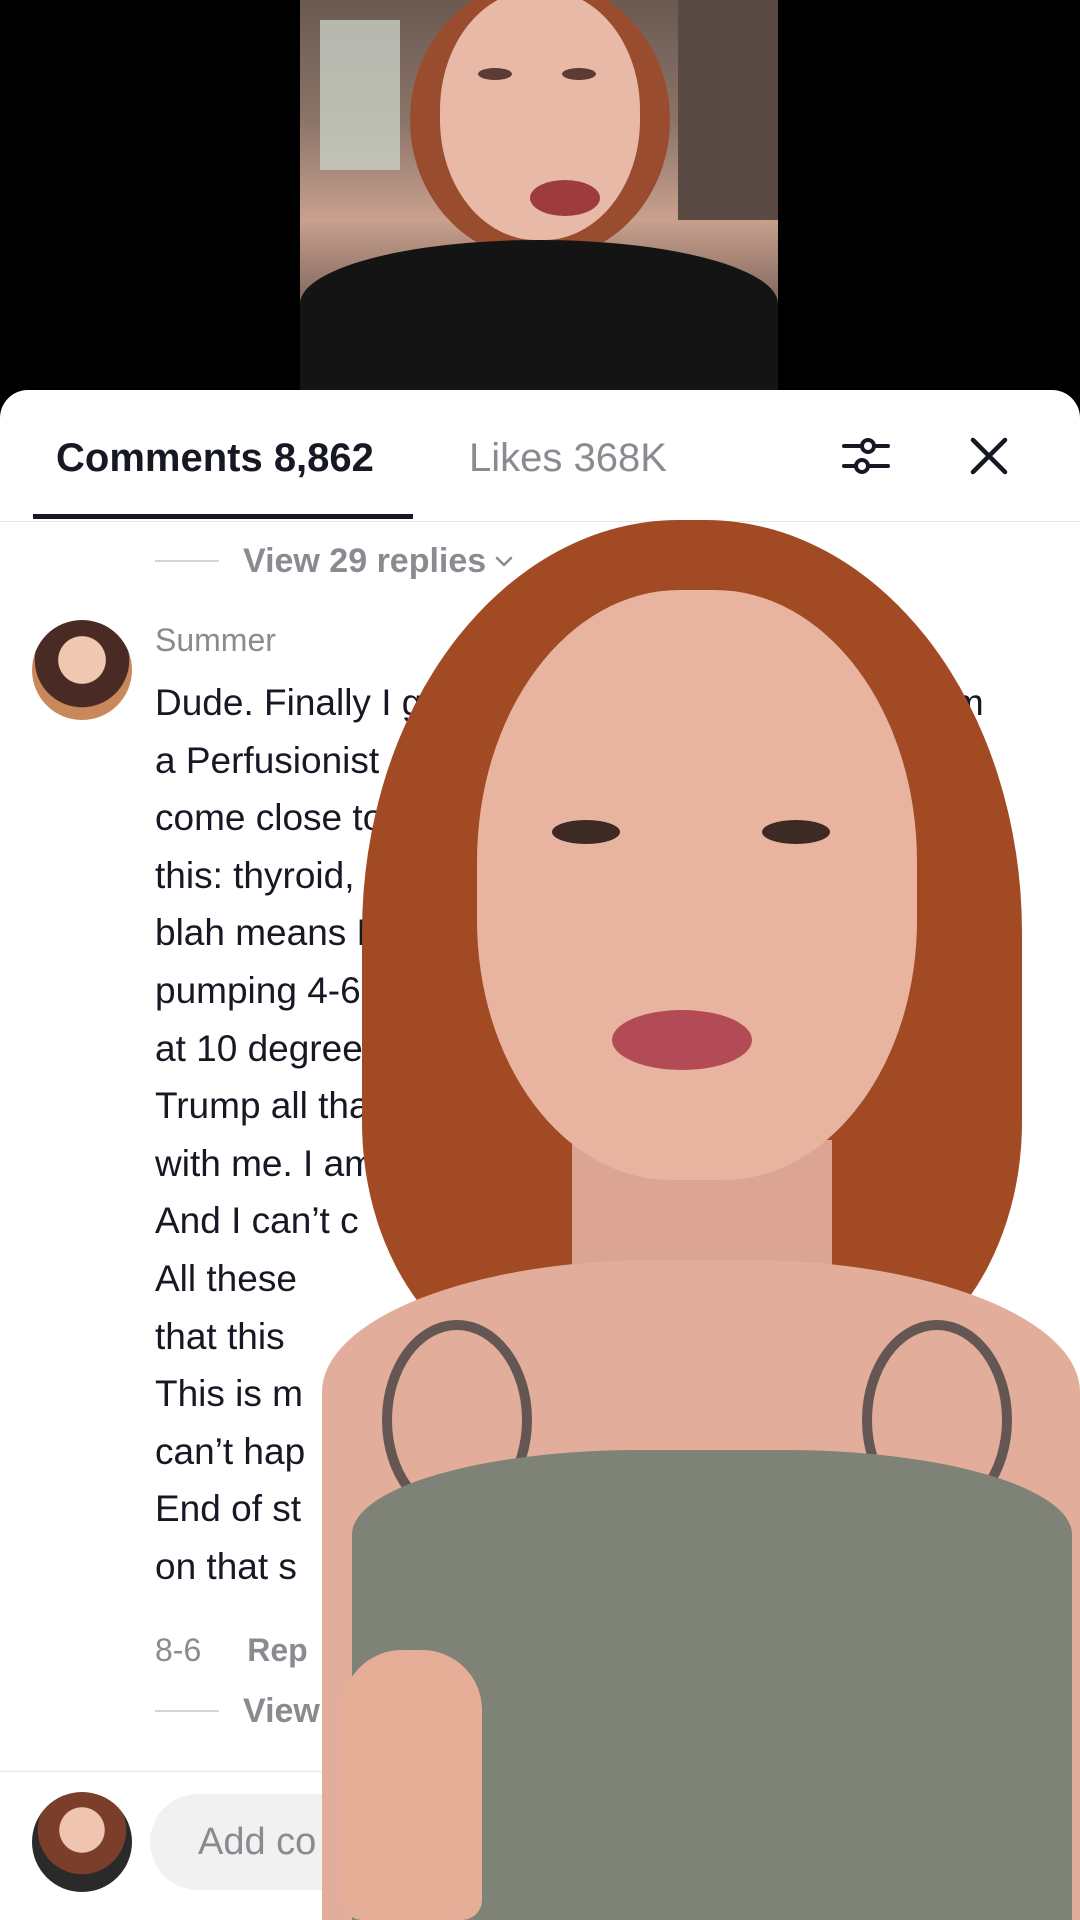 The height and width of the screenshot is (1920, 1080). What do you see at coordinates (555, 818) in the screenshot?
I see `comment-line: come close to c an. All` at bounding box center [555, 818].